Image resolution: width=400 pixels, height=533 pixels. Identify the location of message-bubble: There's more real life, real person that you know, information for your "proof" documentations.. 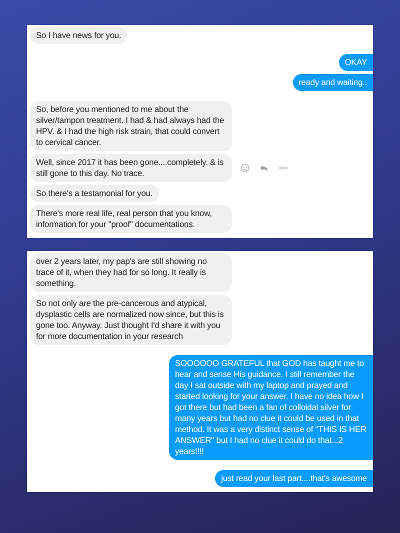
(131, 219).